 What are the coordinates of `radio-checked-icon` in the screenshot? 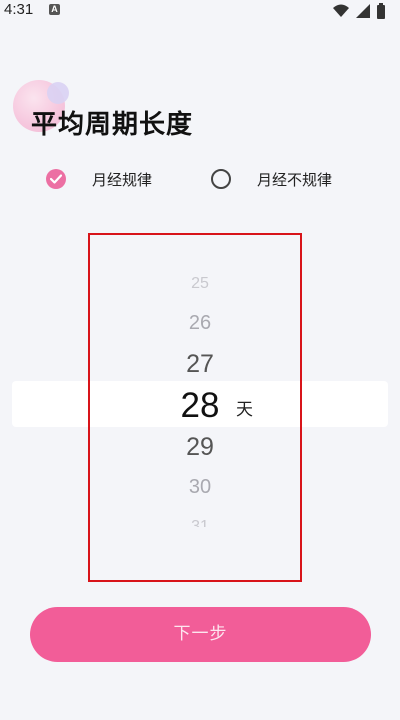 It's located at (56, 179).